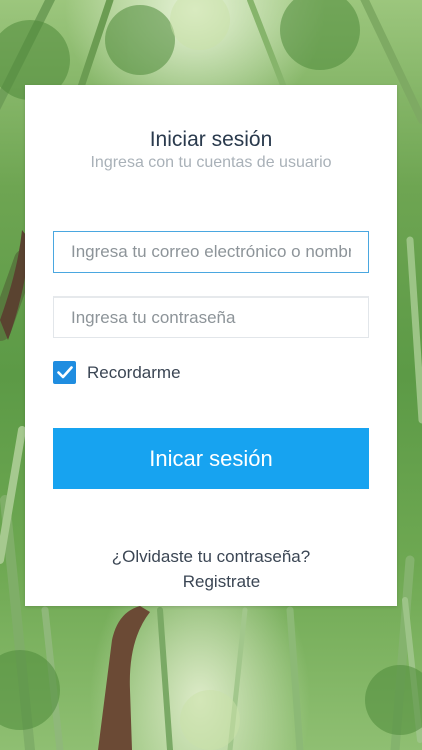 The image size is (422, 750). I want to click on page-title: Iniciar sesión, so click(211, 139).